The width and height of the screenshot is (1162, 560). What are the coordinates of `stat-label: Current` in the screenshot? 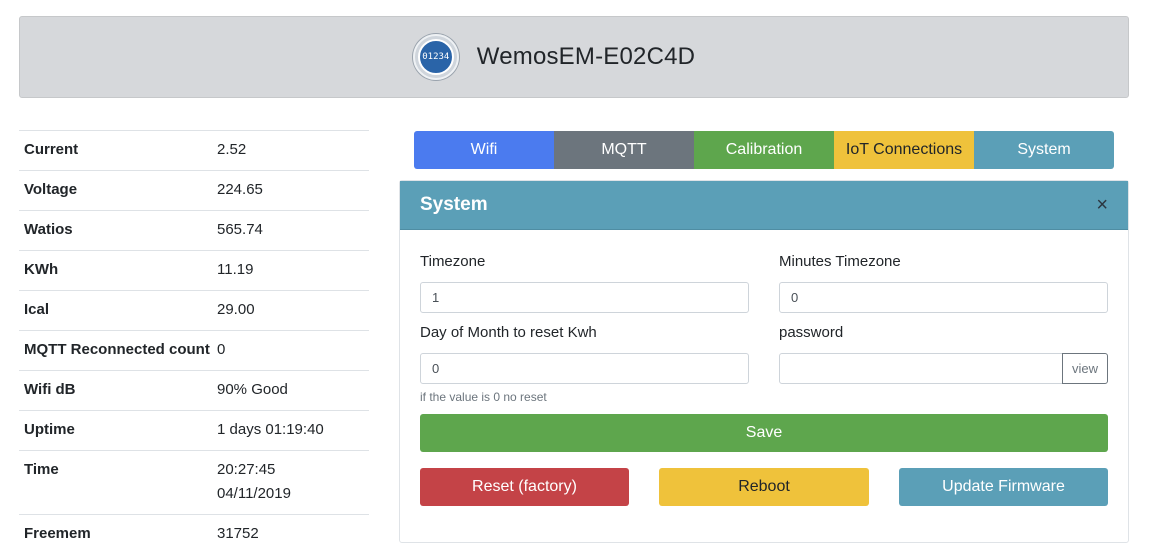 It's located at (118, 150).